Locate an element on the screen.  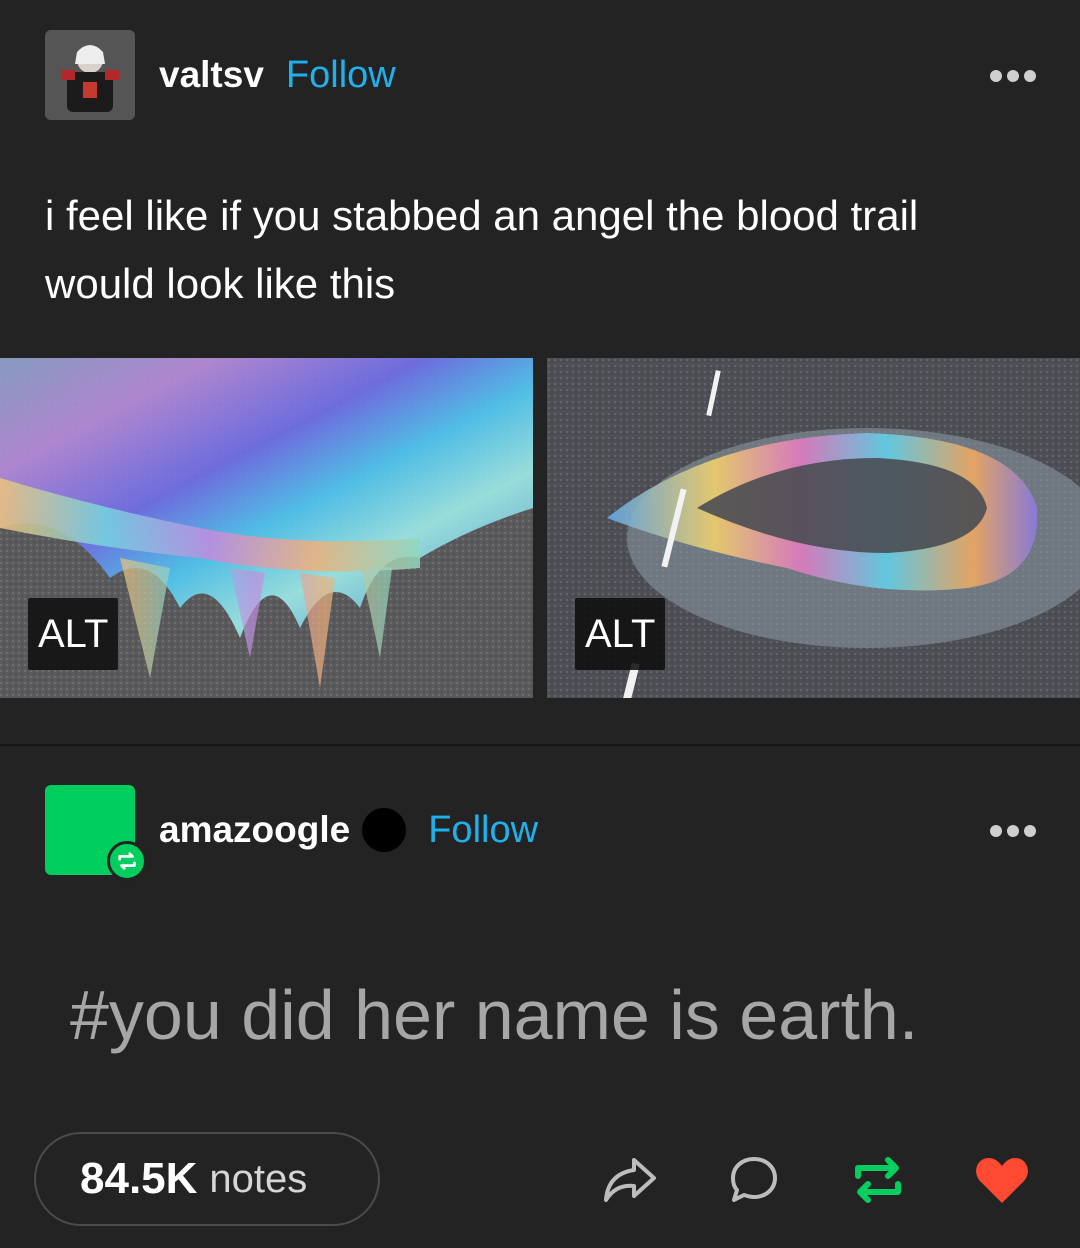
post-divider is located at coordinates (540, 745).